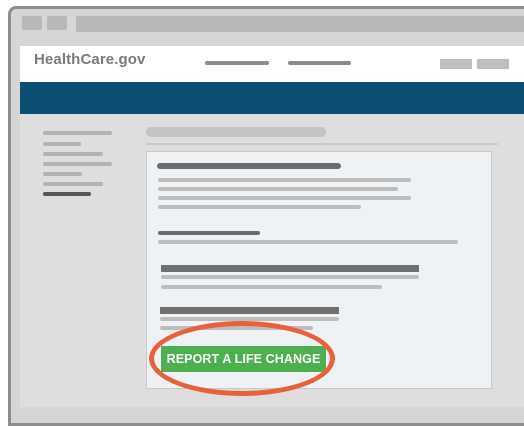 This screenshot has height=426, width=524. What do you see at coordinates (67, 194) in the screenshot?
I see `sidebar-item-active` at bounding box center [67, 194].